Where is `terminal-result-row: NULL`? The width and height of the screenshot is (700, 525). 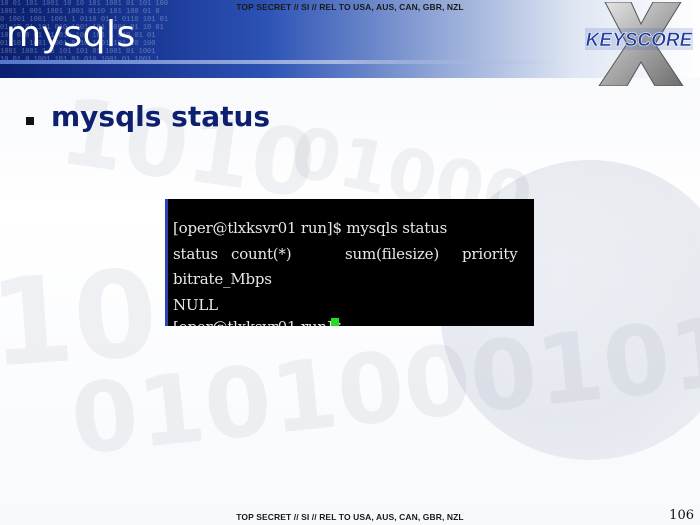
terminal-result-row: NULL is located at coordinates (195, 305).